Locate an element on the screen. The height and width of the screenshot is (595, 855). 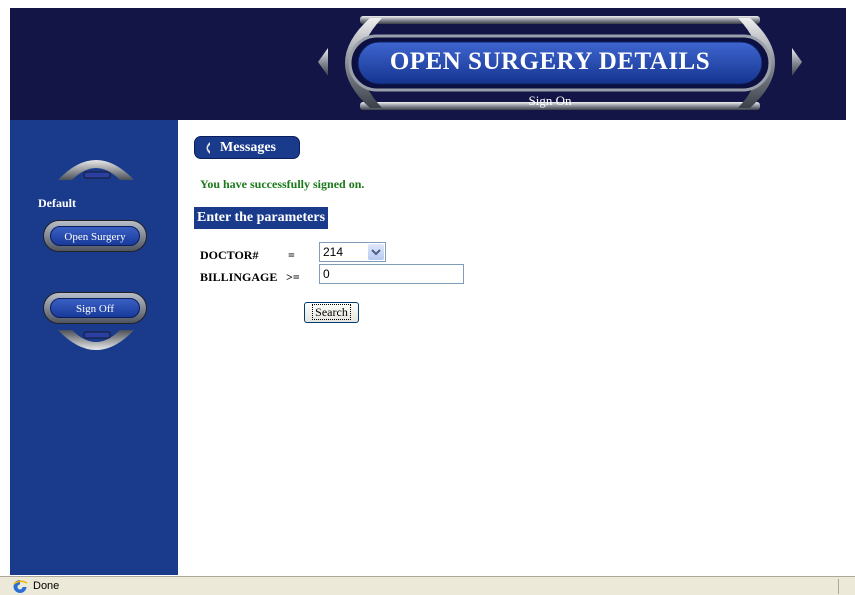
search-button: Search is located at coordinates (331, 312).